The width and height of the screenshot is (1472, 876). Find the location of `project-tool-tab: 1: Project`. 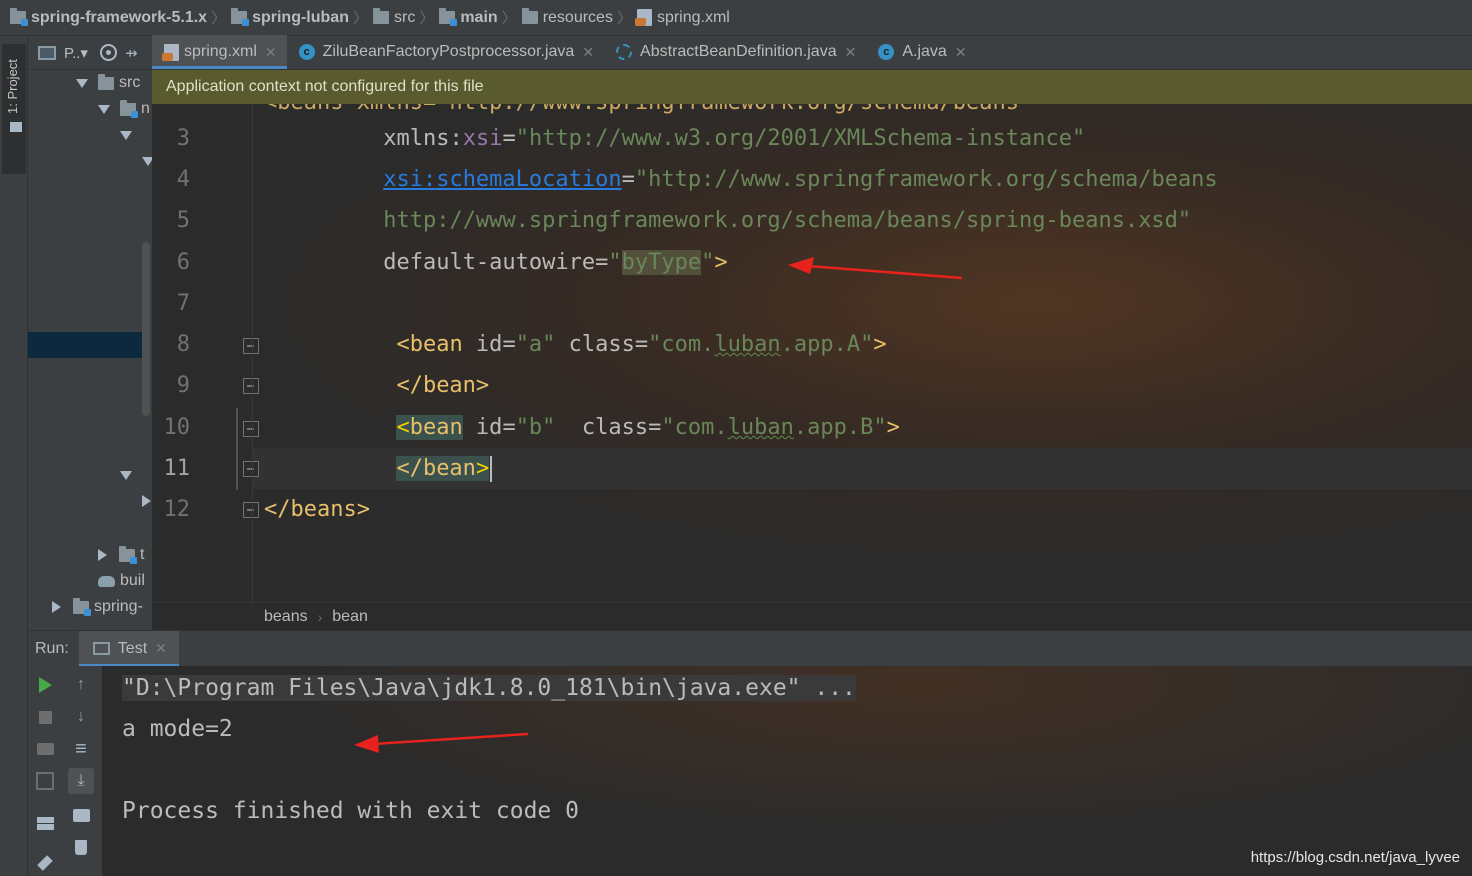

project-tool-tab: 1: Project is located at coordinates (14, 109).